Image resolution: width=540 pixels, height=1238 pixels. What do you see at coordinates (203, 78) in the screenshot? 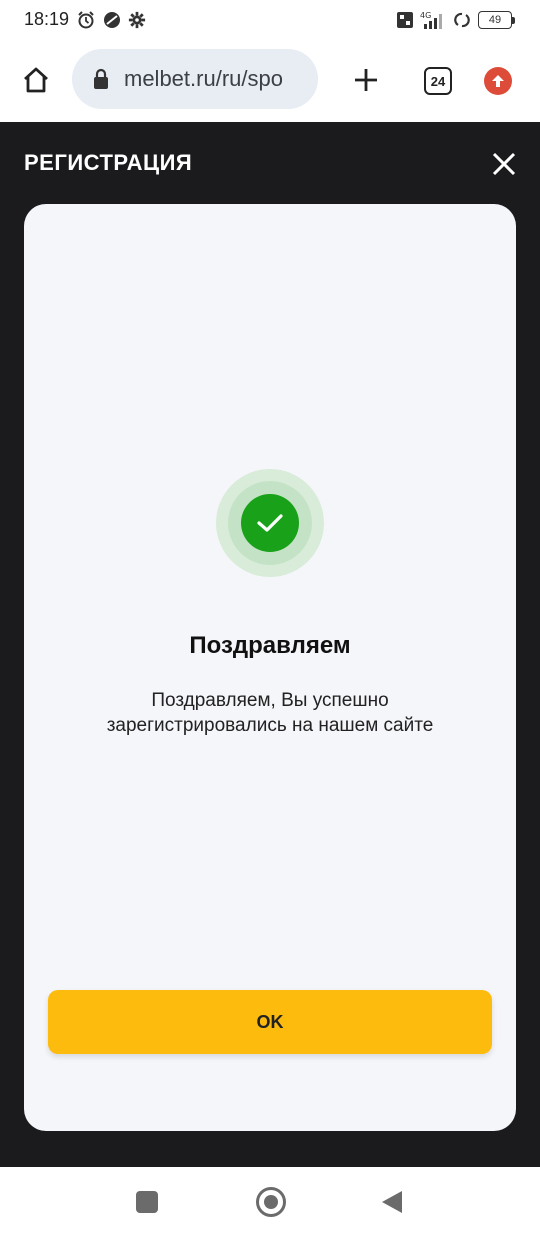
I see `url-text: melbet.ru/ru/spo` at bounding box center [203, 78].